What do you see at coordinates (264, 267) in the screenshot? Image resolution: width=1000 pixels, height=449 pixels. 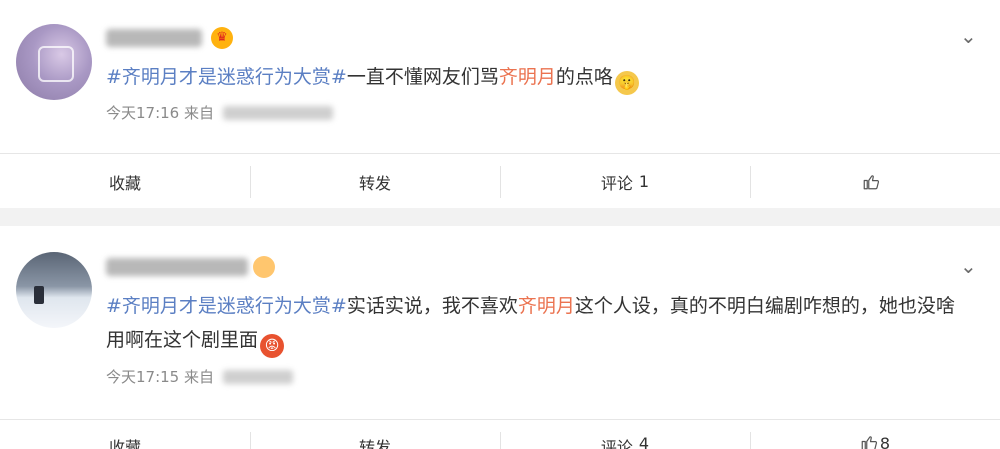 I see `vip-badge-icon` at bounding box center [264, 267].